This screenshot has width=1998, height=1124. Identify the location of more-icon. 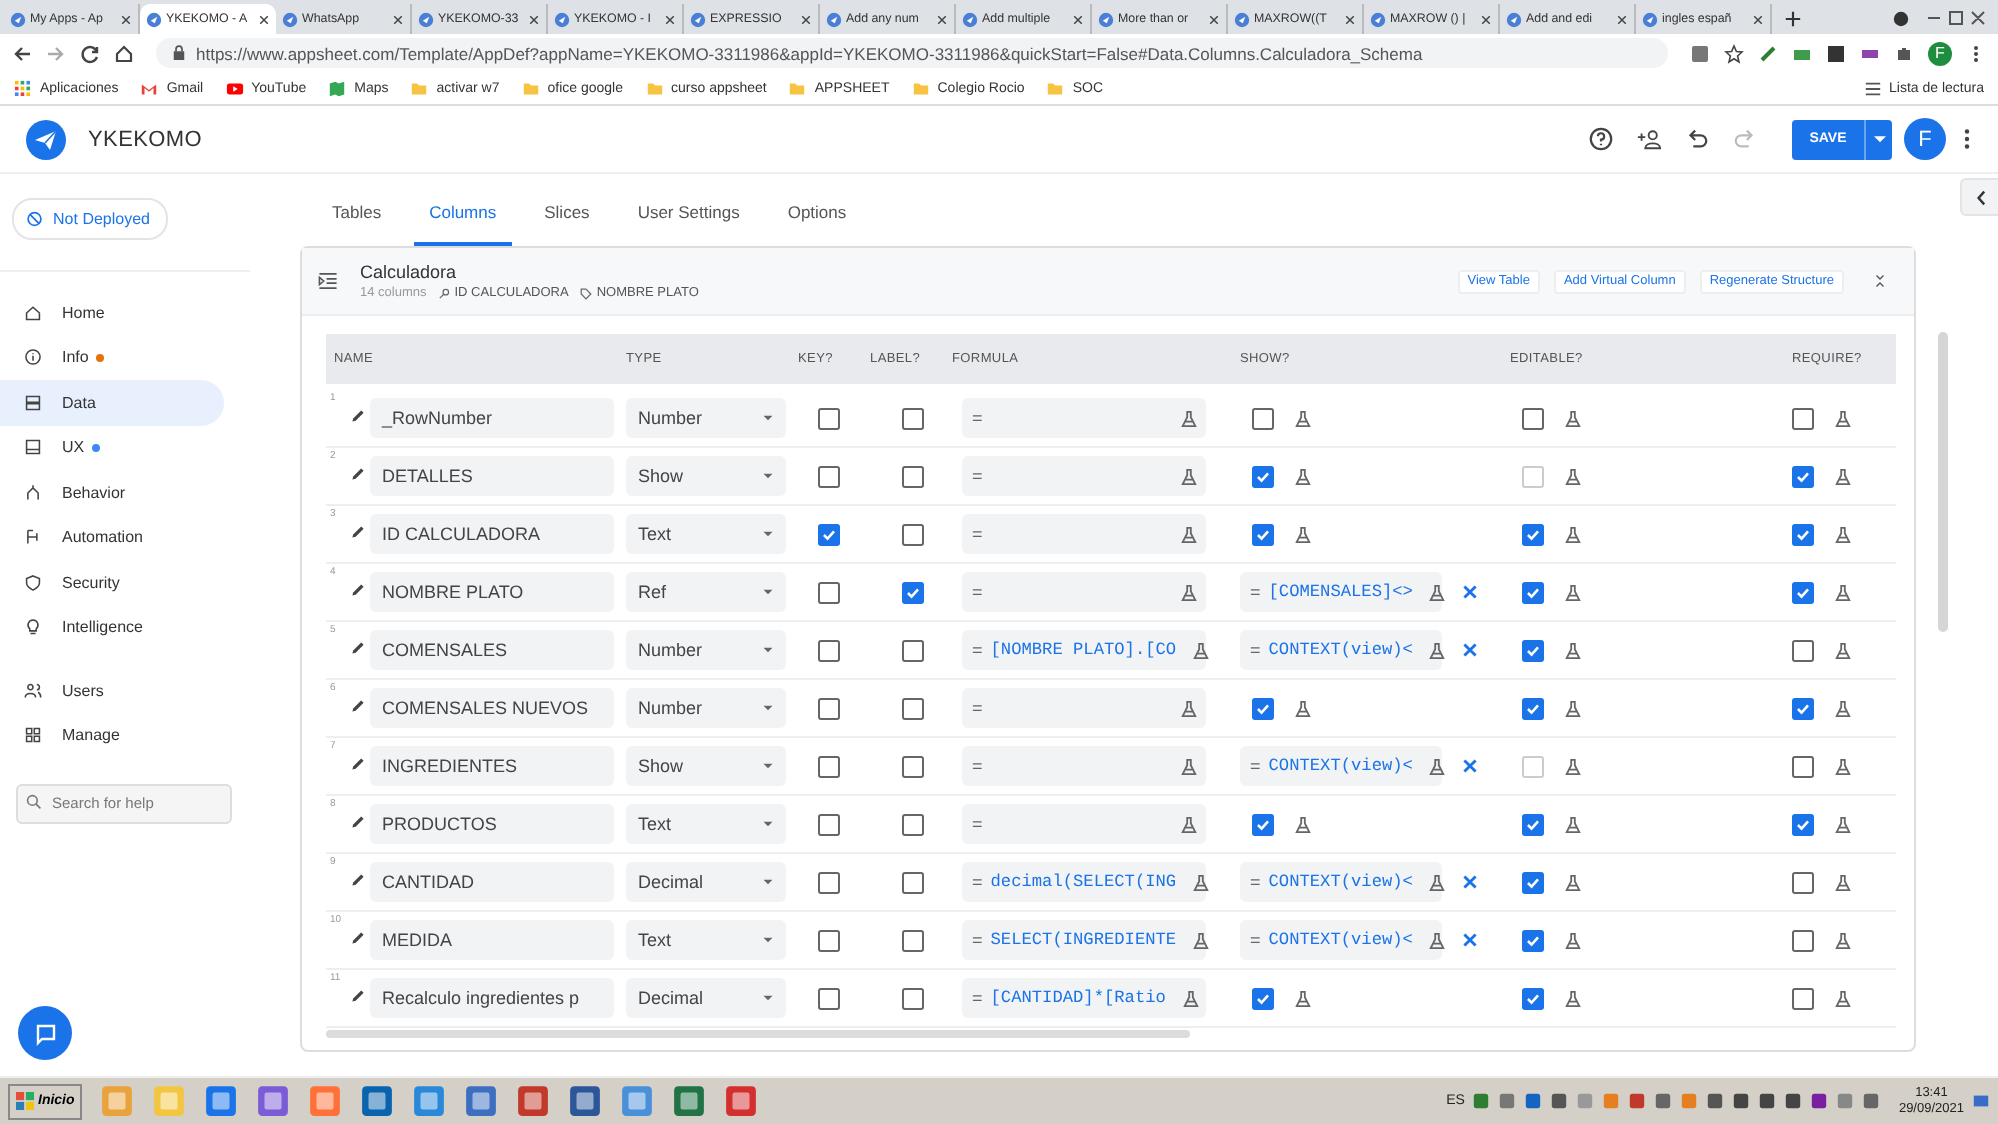
(1967, 139).